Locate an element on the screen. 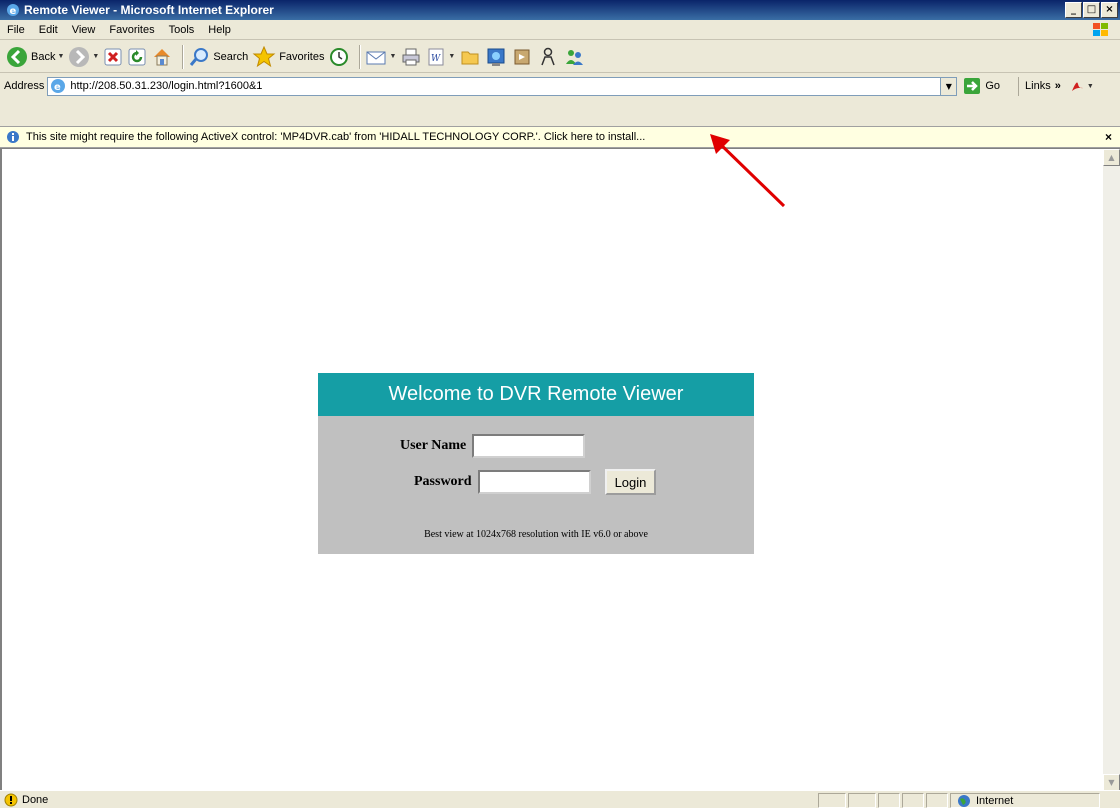 Image resolution: width=1120 pixels, height=808 pixels. password-label: Password is located at coordinates (443, 481).